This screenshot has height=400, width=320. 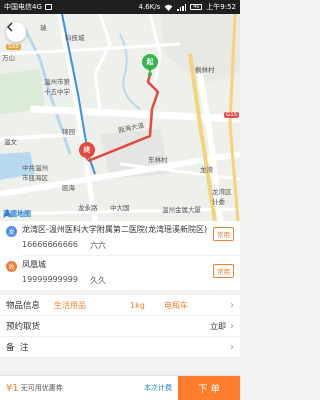 I want to click on receiver-phone: 19999999999, so click(x=50, y=279).